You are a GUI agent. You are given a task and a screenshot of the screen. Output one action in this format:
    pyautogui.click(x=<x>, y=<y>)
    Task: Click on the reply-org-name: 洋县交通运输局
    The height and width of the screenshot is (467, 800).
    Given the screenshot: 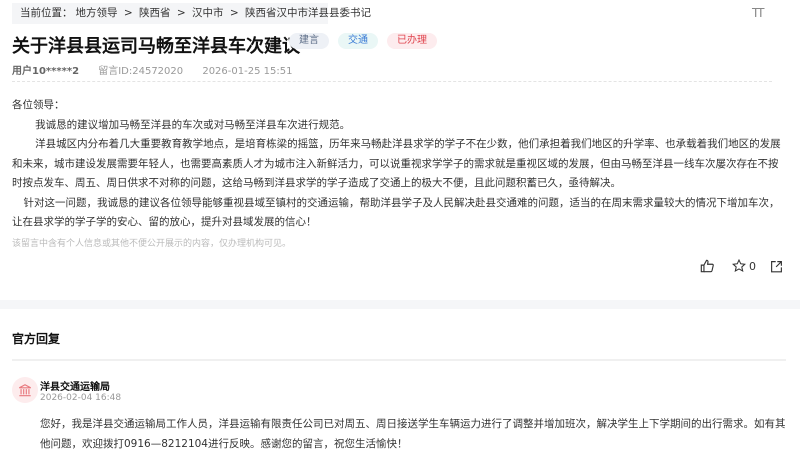 What is the action you would take?
    pyautogui.click(x=75, y=387)
    